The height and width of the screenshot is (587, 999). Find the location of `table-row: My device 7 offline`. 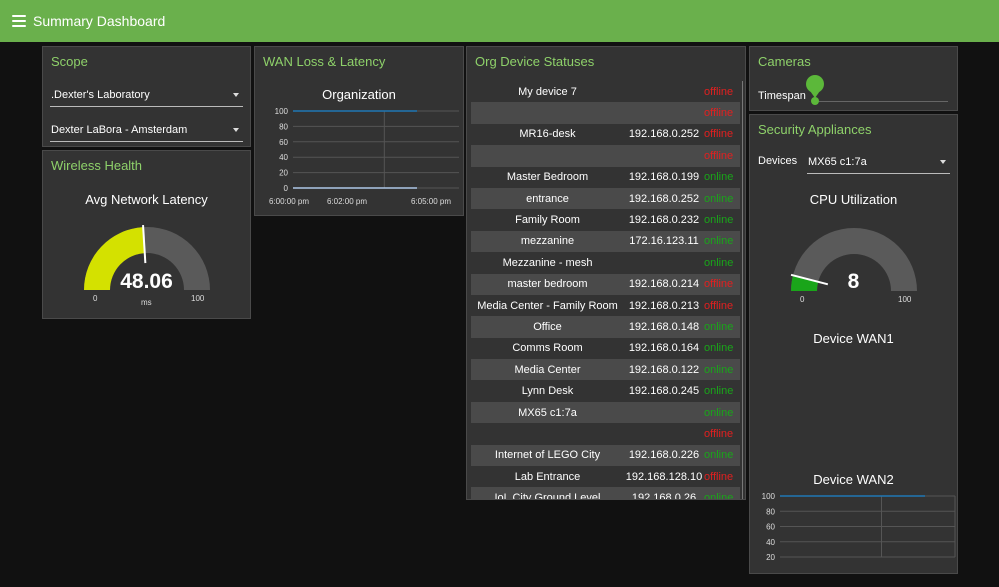

table-row: My device 7 offline is located at coordinates (605, 91).